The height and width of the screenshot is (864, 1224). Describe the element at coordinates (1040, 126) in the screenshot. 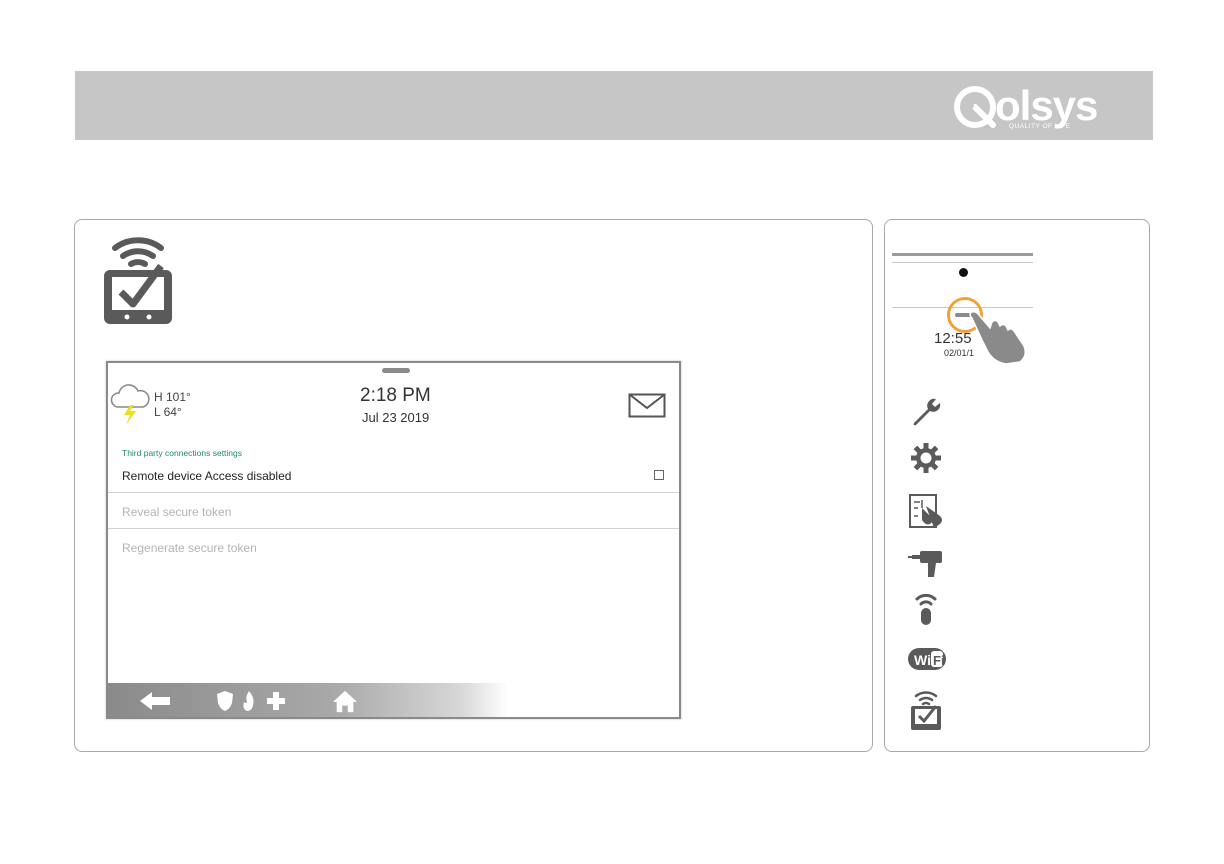

I see `brand-tagline: QUALITY OF LIFE` at that location.